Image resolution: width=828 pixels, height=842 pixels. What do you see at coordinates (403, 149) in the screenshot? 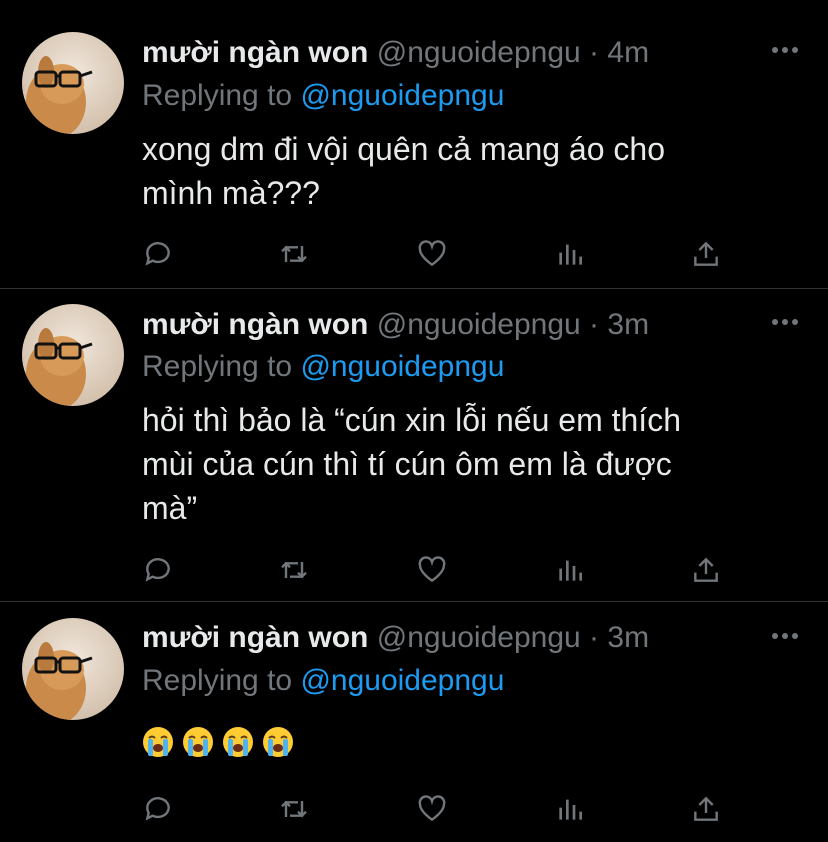
I see `tweet-text-line: xong dm đi vội quên cả mang áo cho` at bounding box center [403, 149].